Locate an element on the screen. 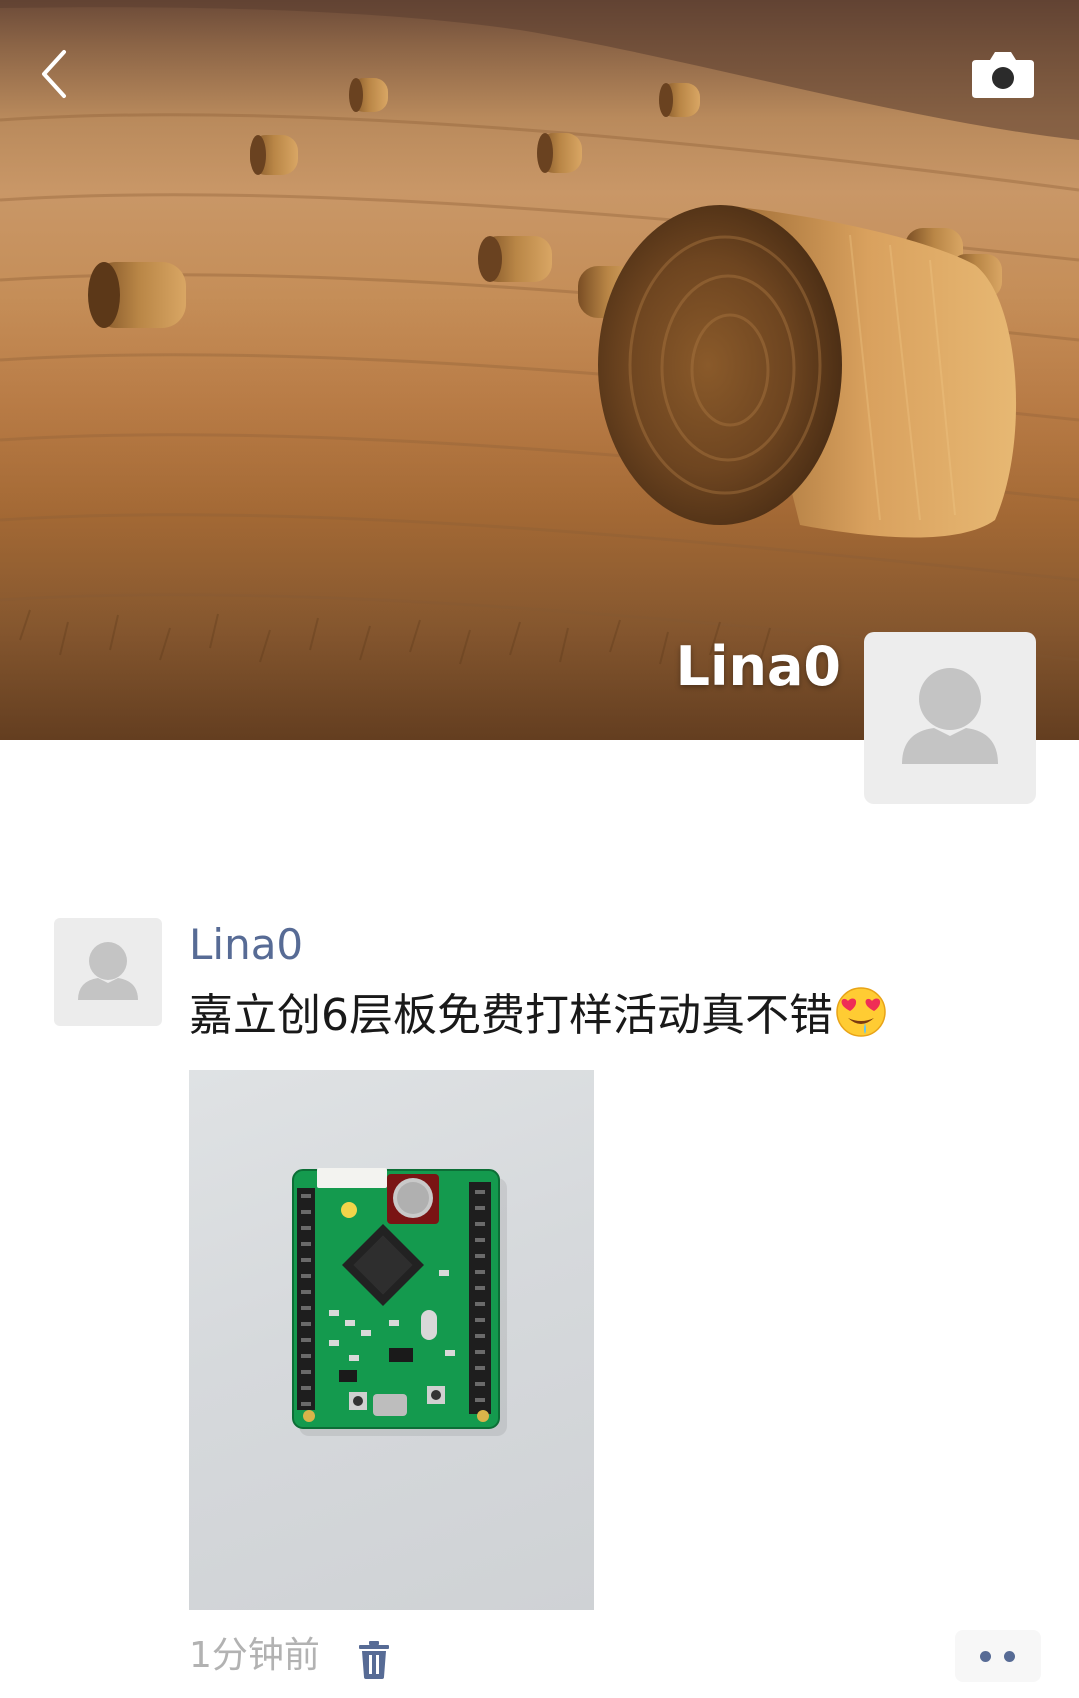  profile-avatar is located at coordinates (950, 718).